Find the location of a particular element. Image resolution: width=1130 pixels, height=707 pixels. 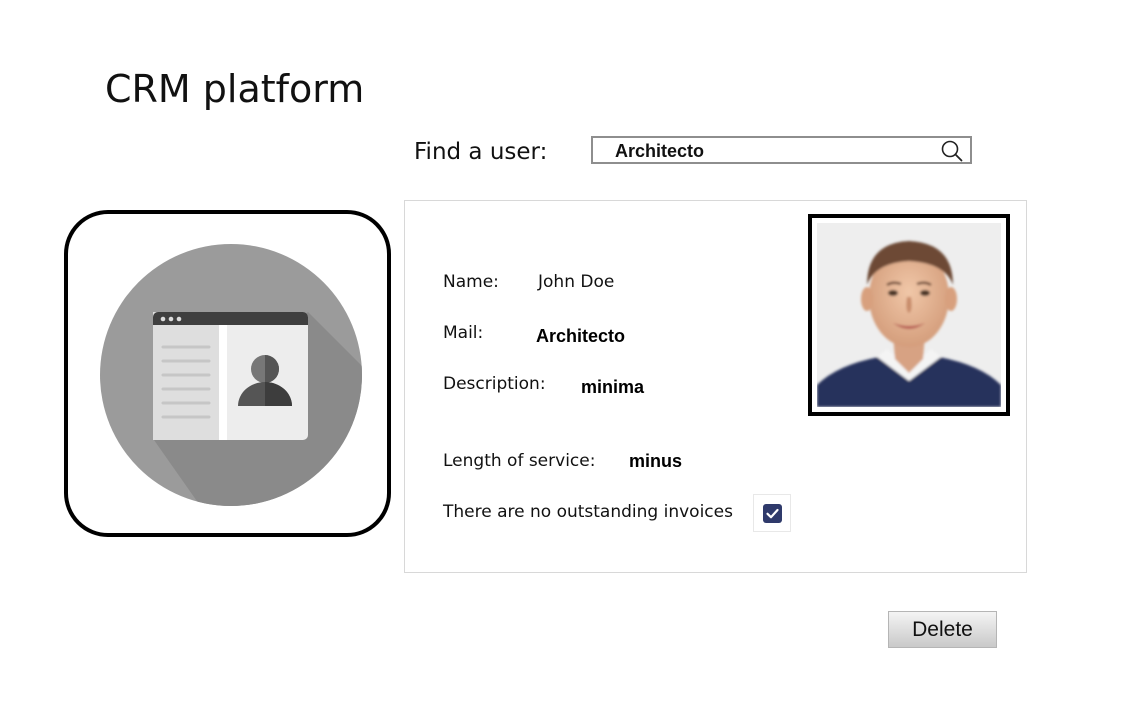

invoices-checkbox is located at coordinates (772, 513).